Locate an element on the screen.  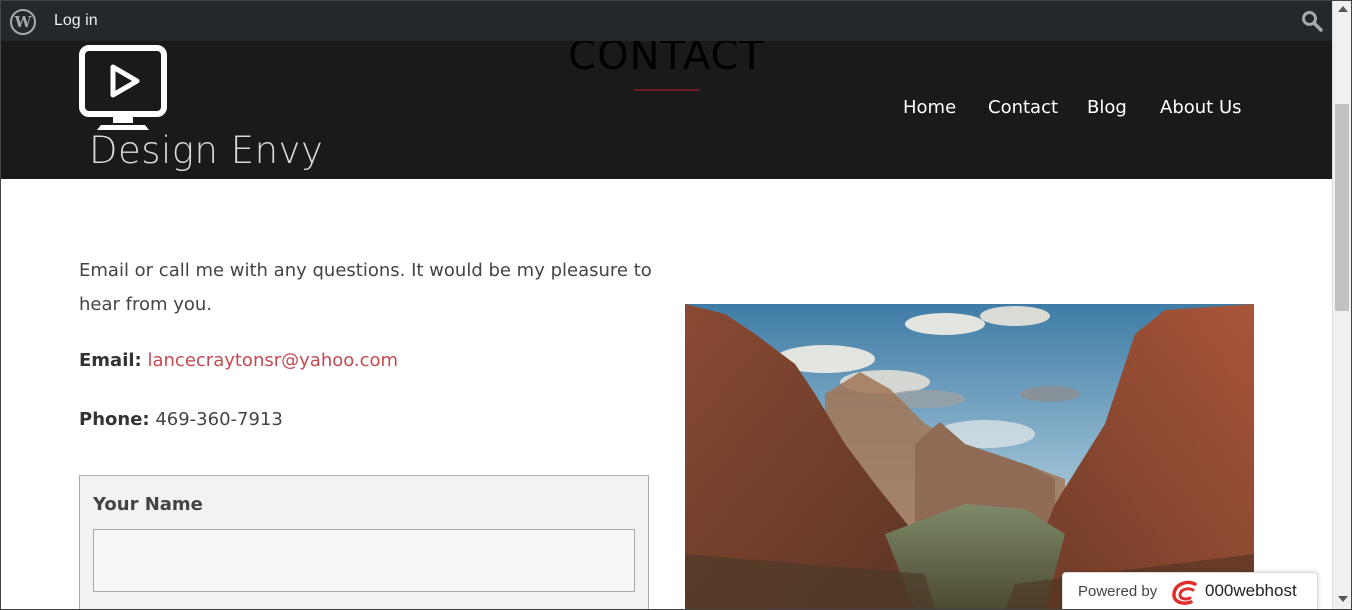
nav-item-contact: Contact is located at coordinates (1023, 107).